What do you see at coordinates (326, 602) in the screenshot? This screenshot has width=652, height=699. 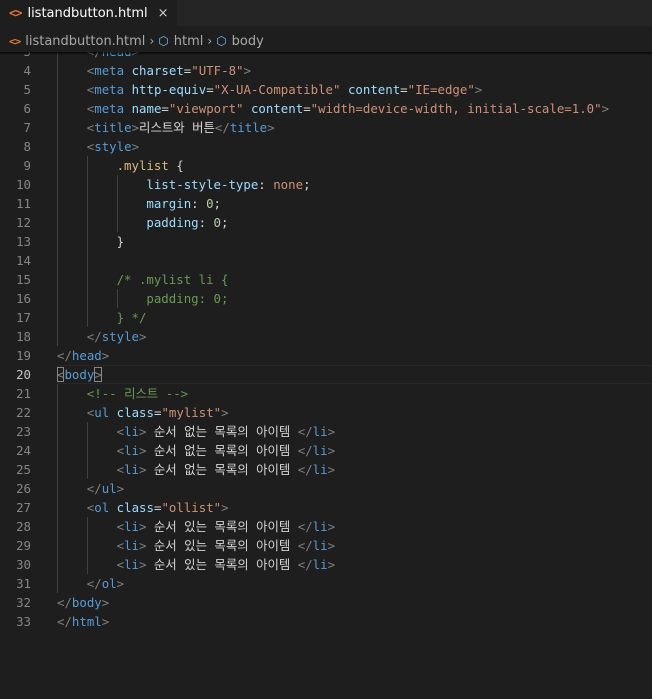 I see `code-line: 32 </body>` at bounding box center [326, 602].